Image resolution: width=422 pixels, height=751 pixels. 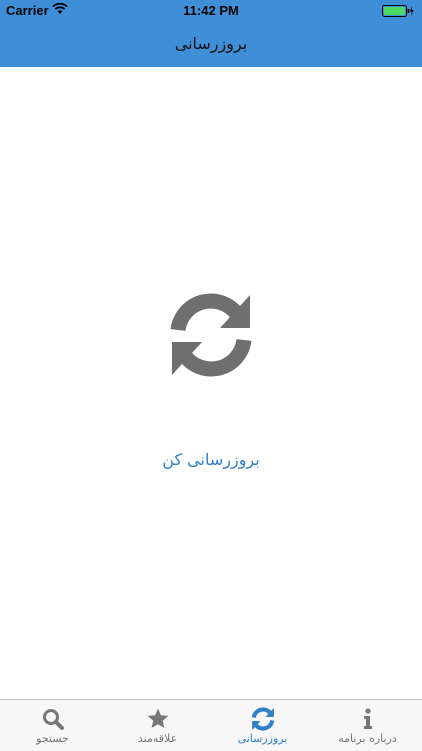 I want to click on star-icon, so click(x=157, y=719).